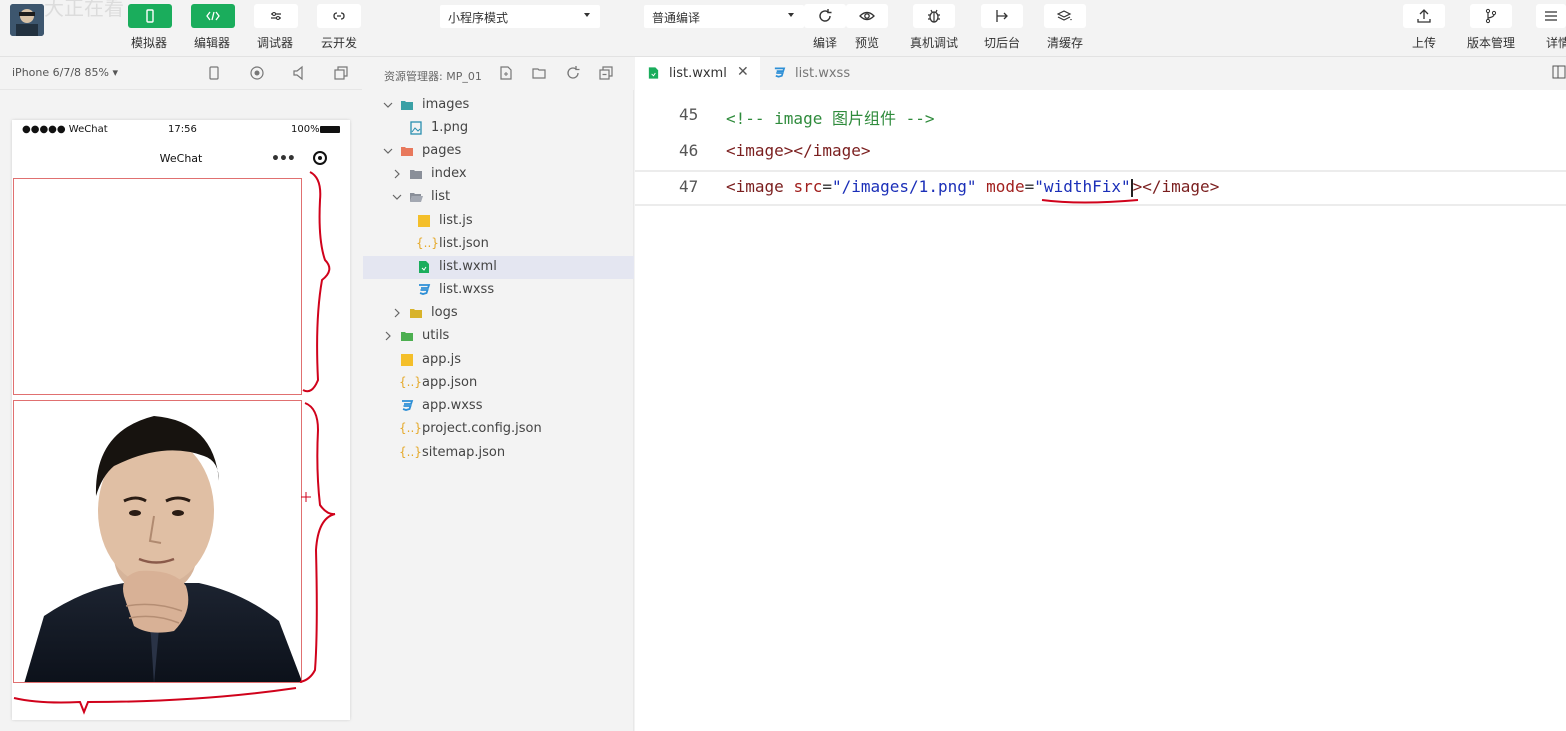 The image size is (1566, 731). I want to click on close-capsule-icon, so click(320, 158).